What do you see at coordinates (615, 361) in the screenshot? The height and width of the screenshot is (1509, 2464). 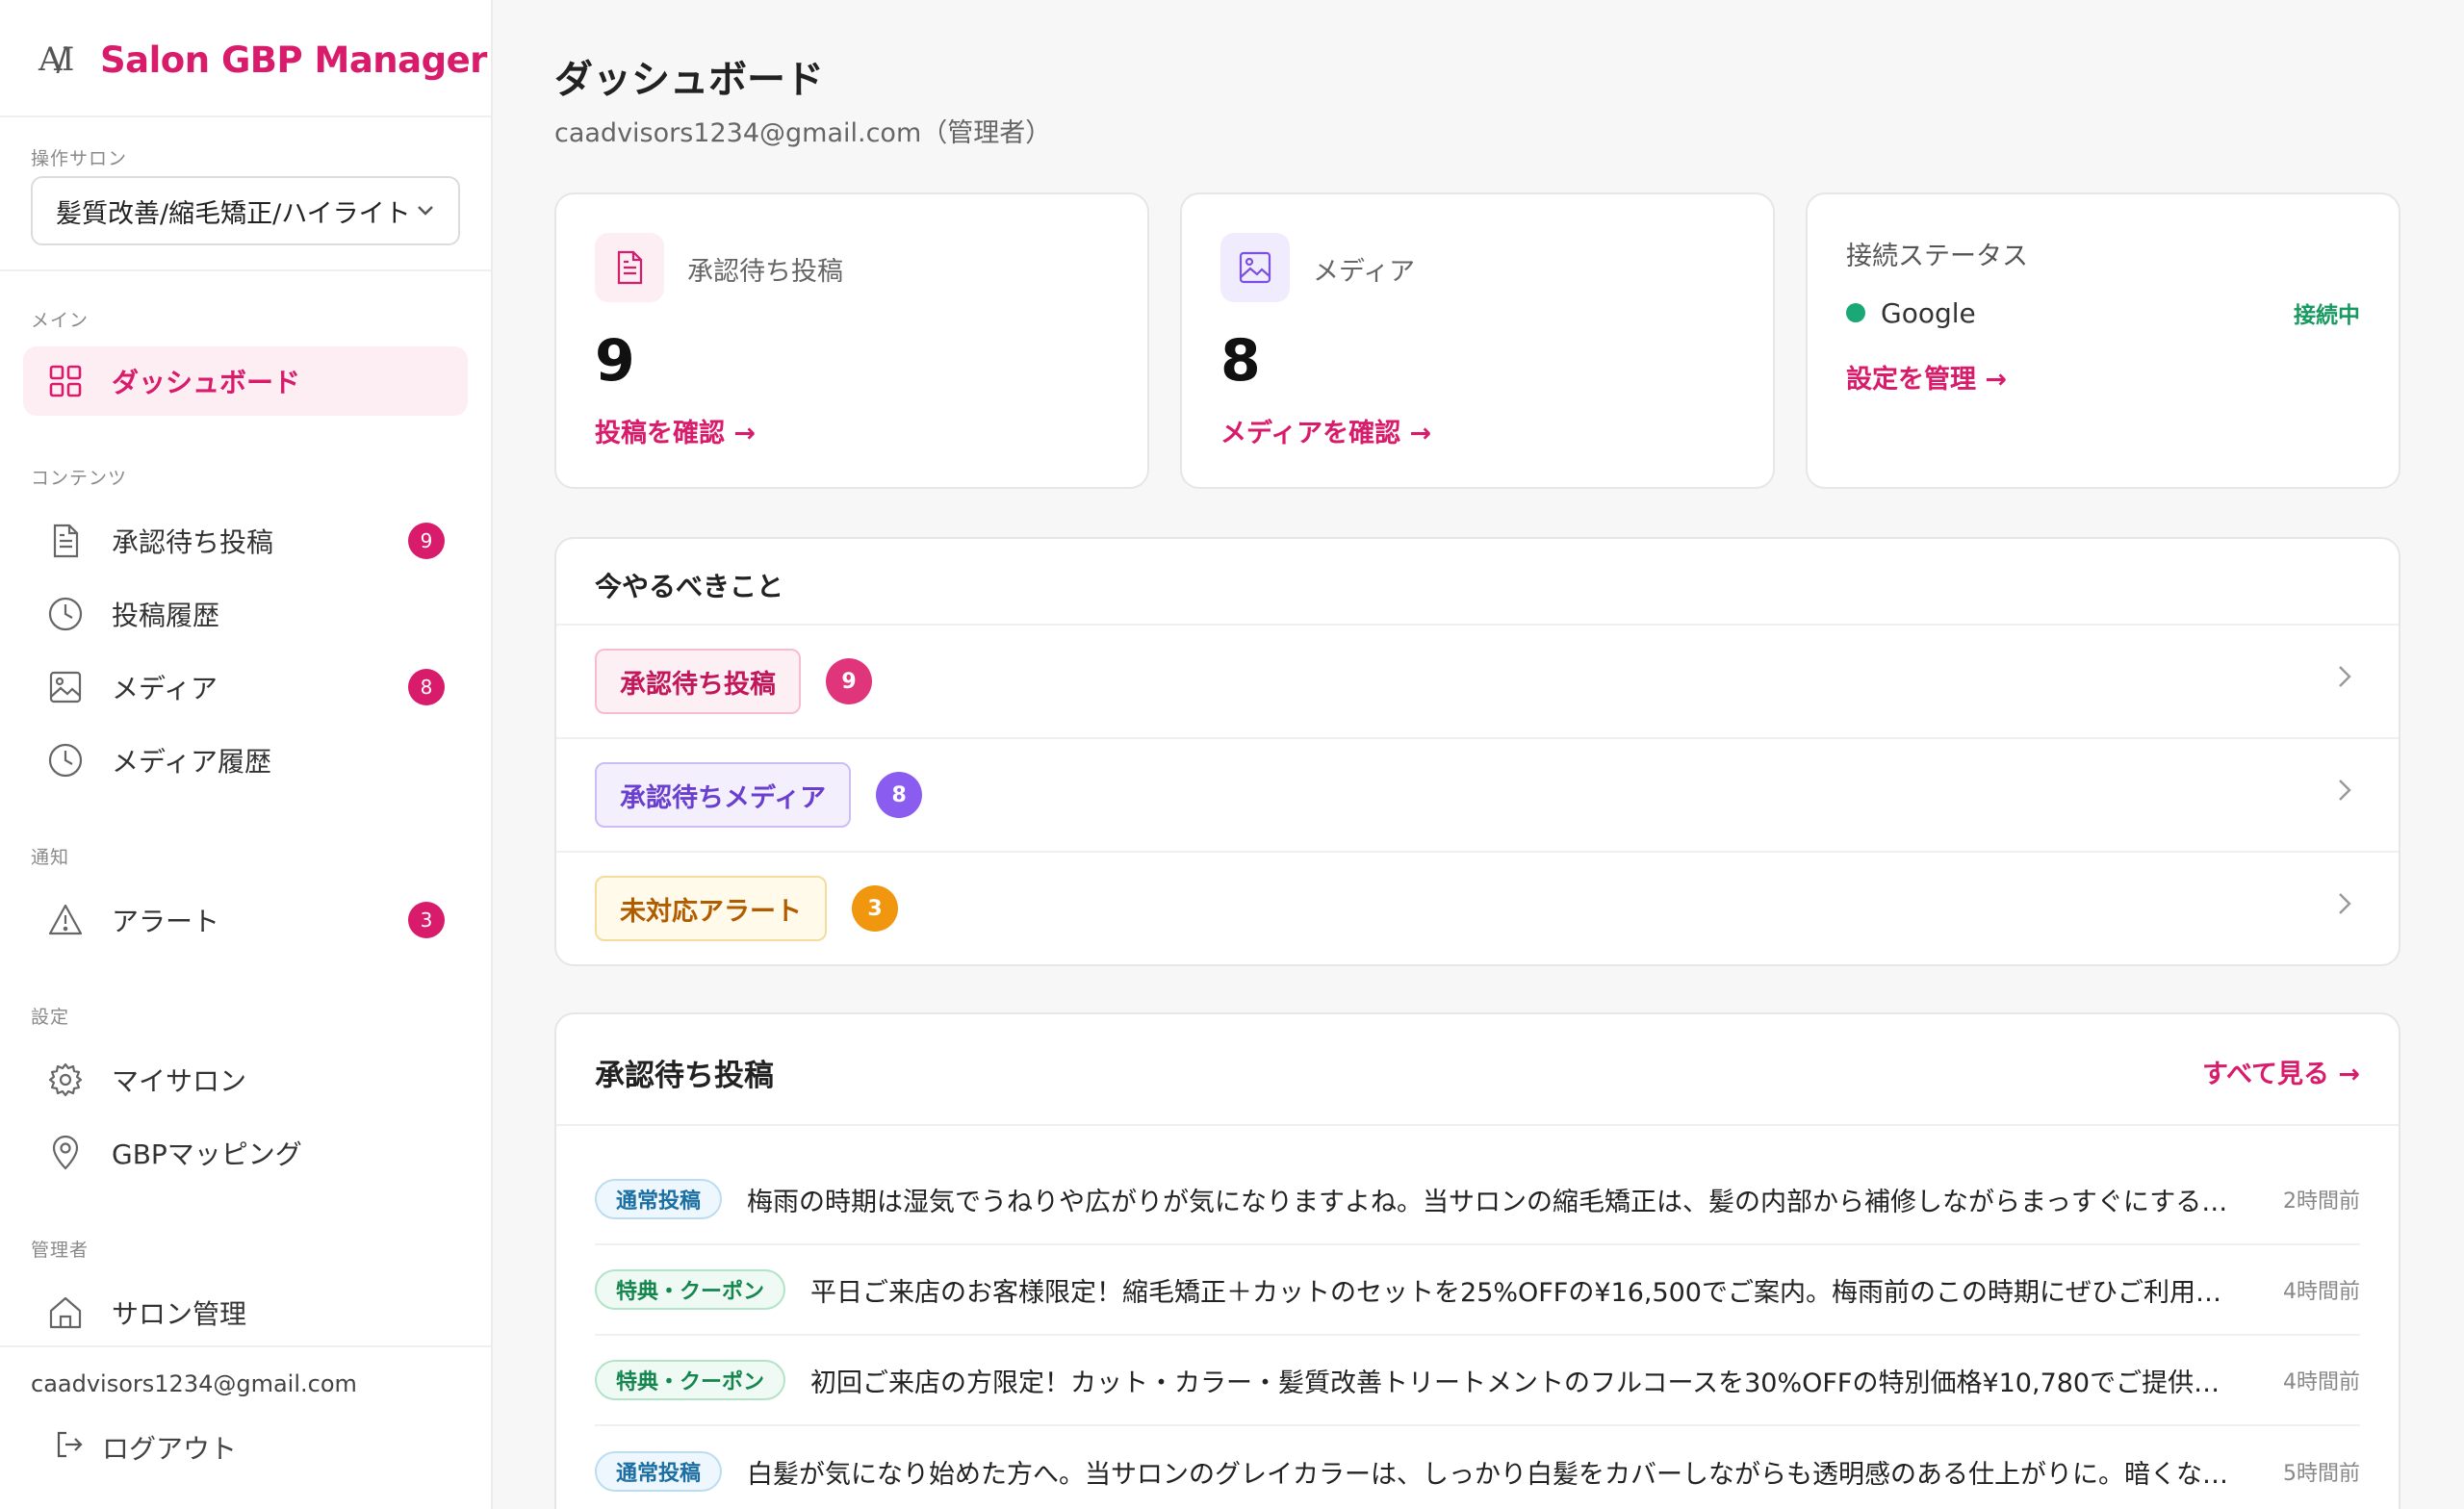 I see `stat-value: 9` at bounding box center [615, 361].